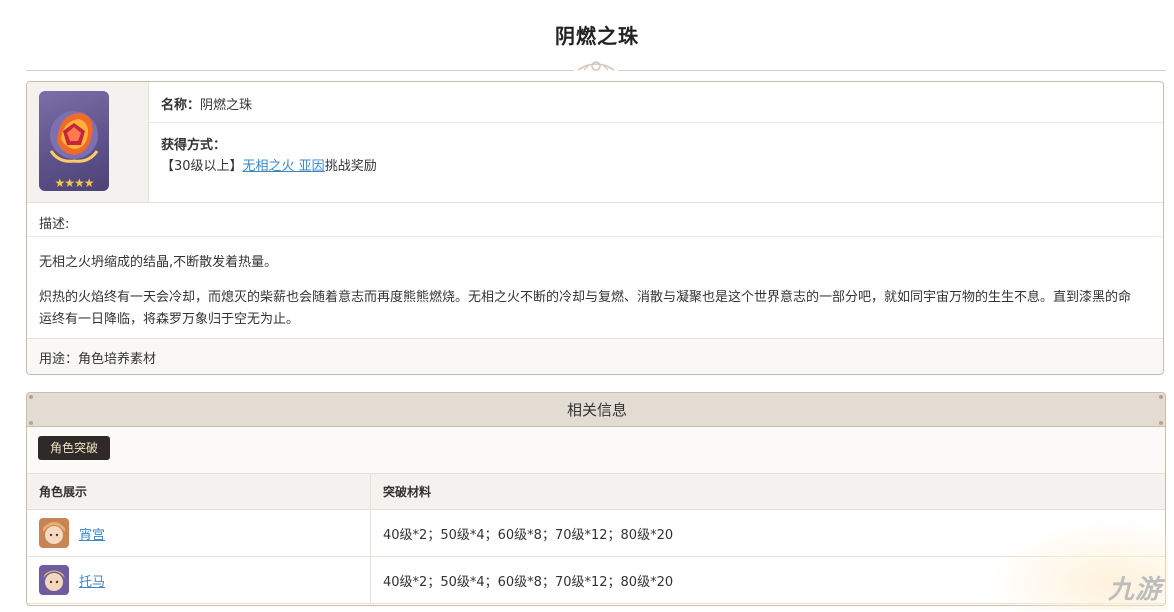 The height and width of the screenshot is (612, 1174). What do you see at coordinates (597, 36) in the screenshot?
I see `page-title: 阴燃之珠` at bounding box center [597, 36].